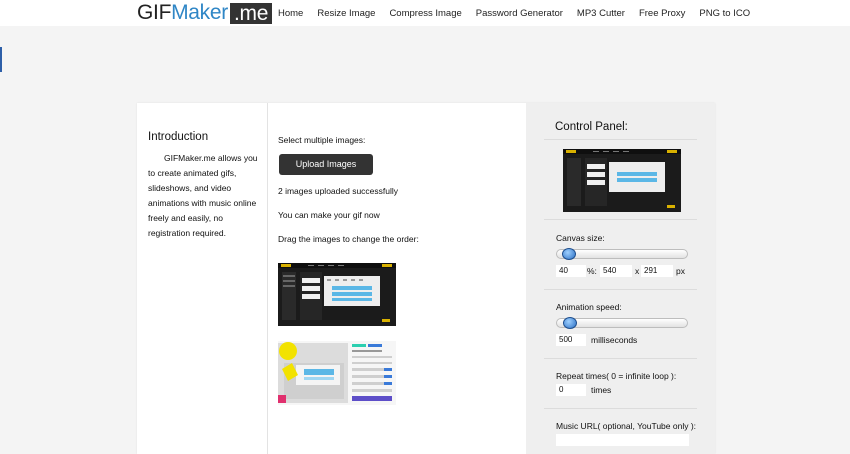 This screenshot has height=454, width=850. What do you see at coordinates (346, 13) in the screenshot?
I see `nav-resize-image: Resize Image` at bounding box center [346, 13].